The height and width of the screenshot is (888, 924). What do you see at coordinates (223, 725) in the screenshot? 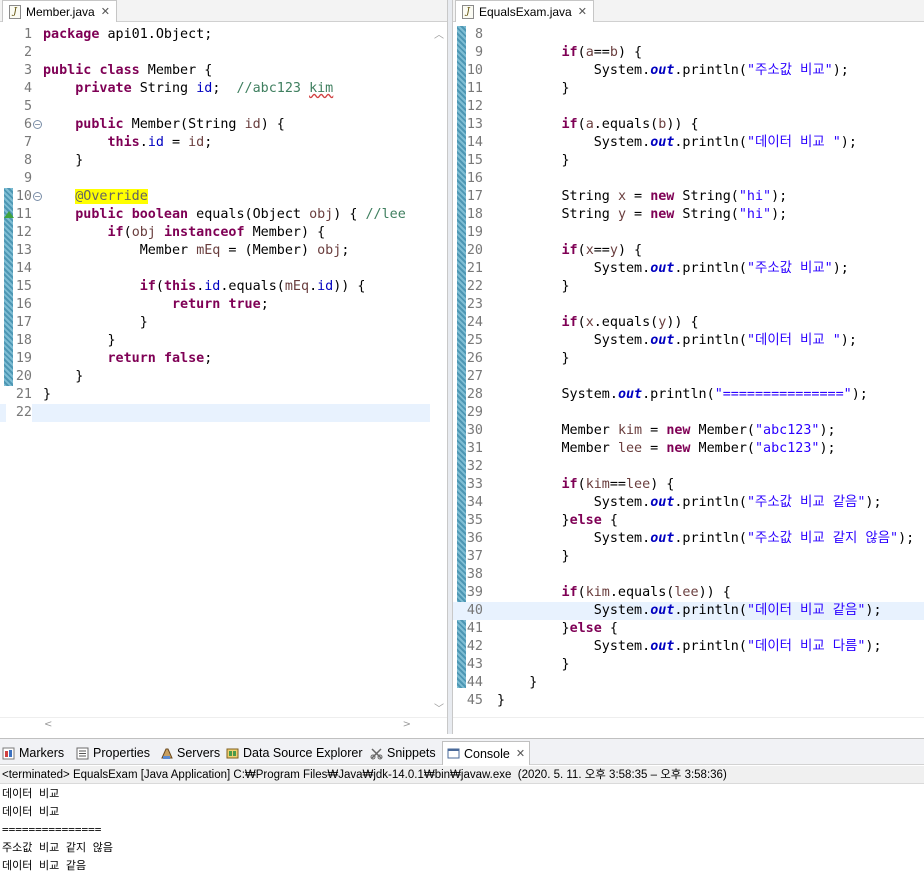
I see `horizontal-scrollbar: < >` at bounding box center [223, 725].